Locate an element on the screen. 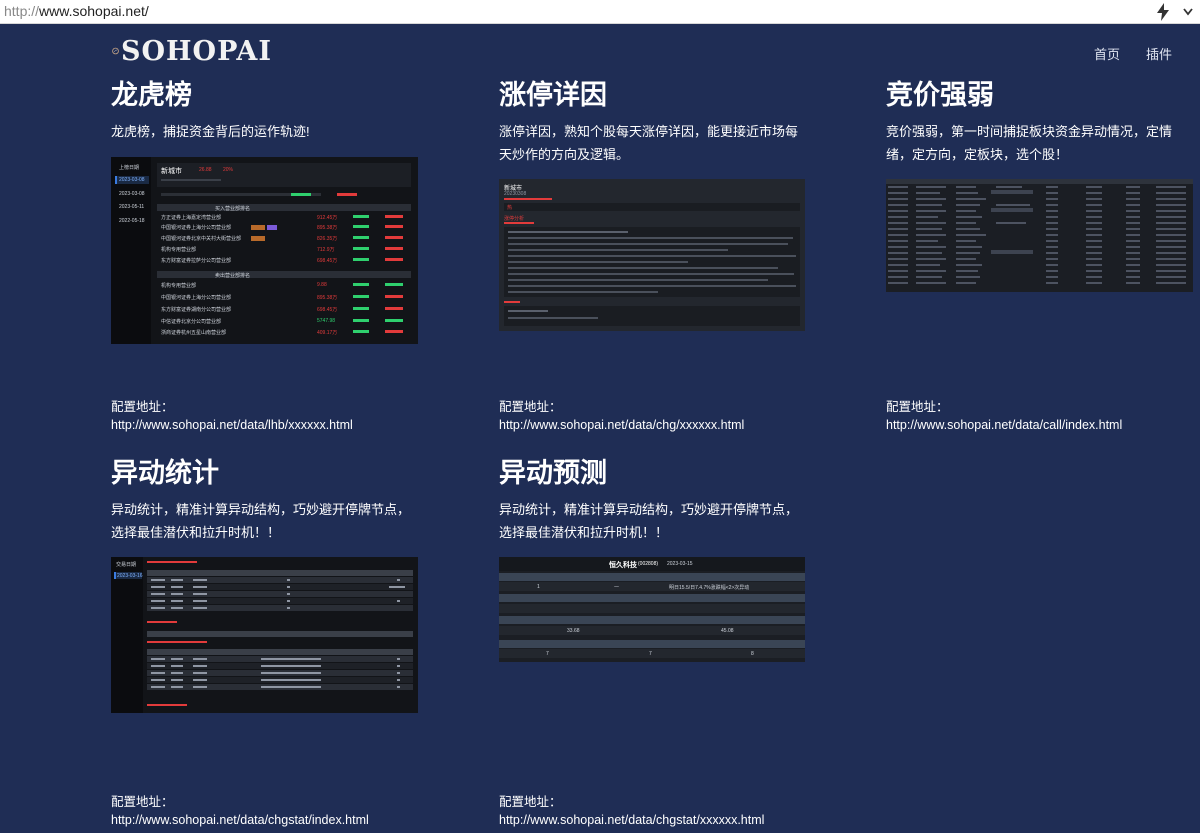 This screenshot has height=833, width=1200. site-logo: SOHOPAI is located at coordinates (192, 51).